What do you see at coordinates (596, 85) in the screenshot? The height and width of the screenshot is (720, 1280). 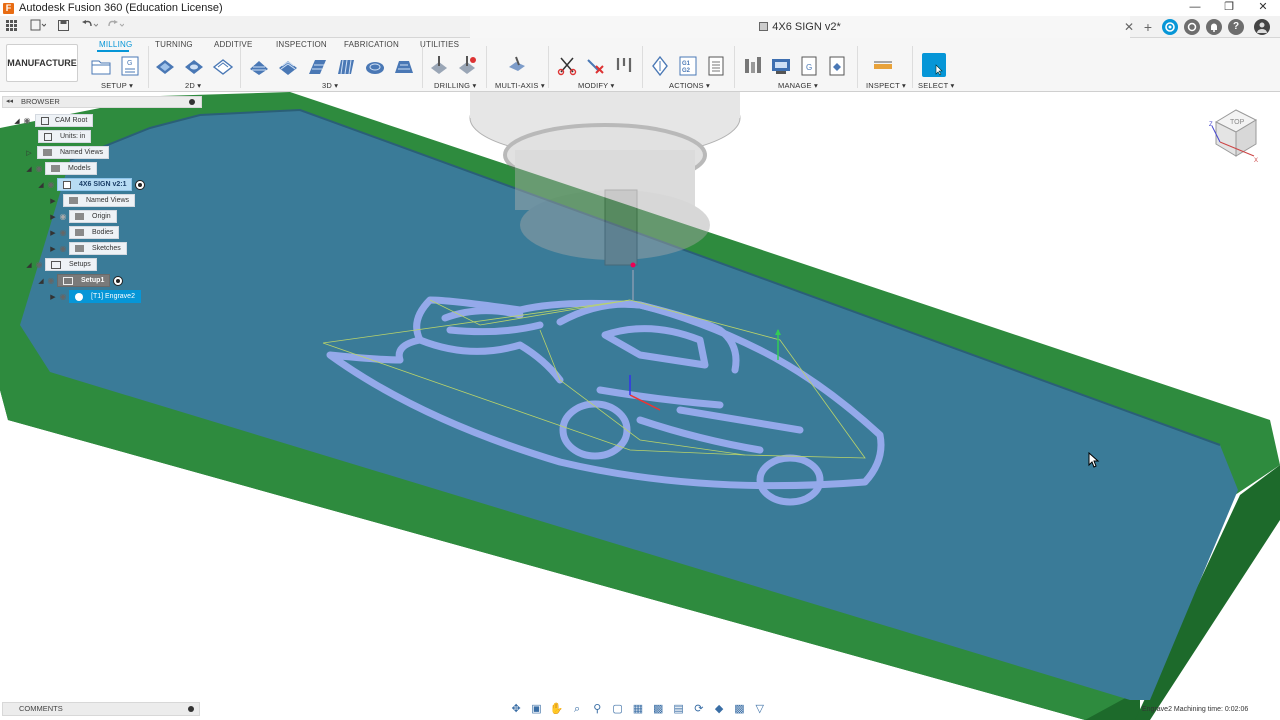 I see `group-modify: MODIFY ▾` at bounding box center [596, 85].